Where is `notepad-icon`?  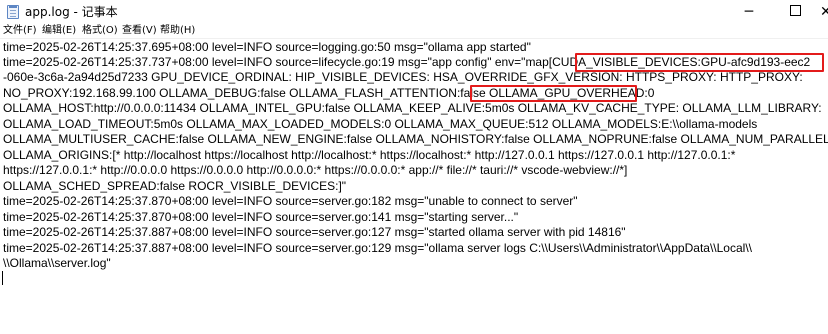
notepad-icon is located at coordinates (13, 12).